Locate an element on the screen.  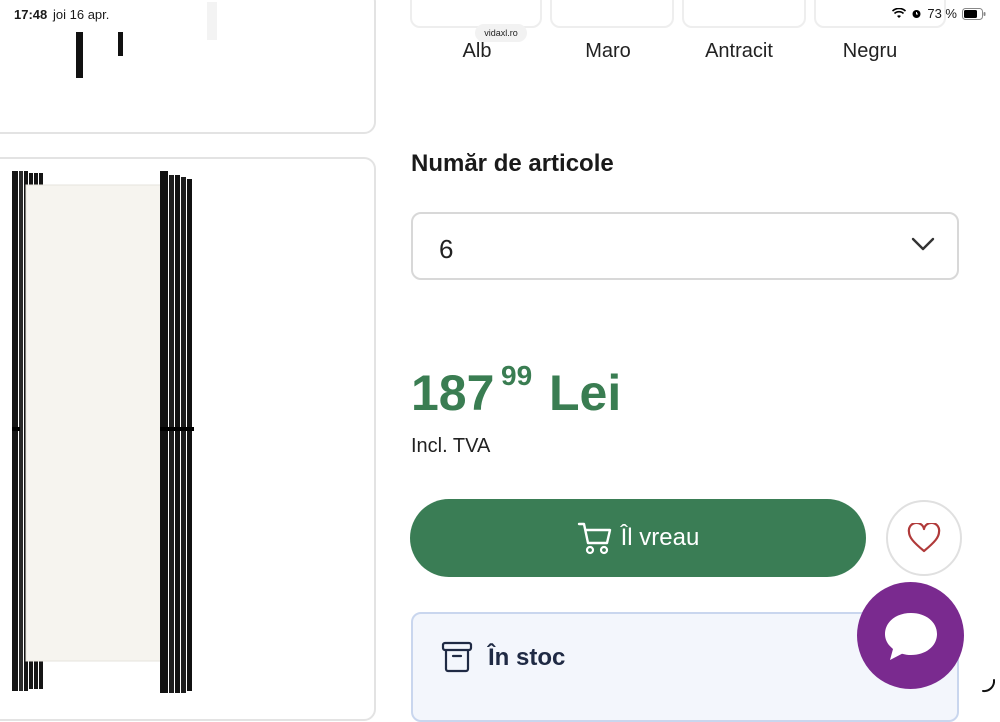
color-options: Alb Maro Antracit Negru is located at coordinates (687, 54).